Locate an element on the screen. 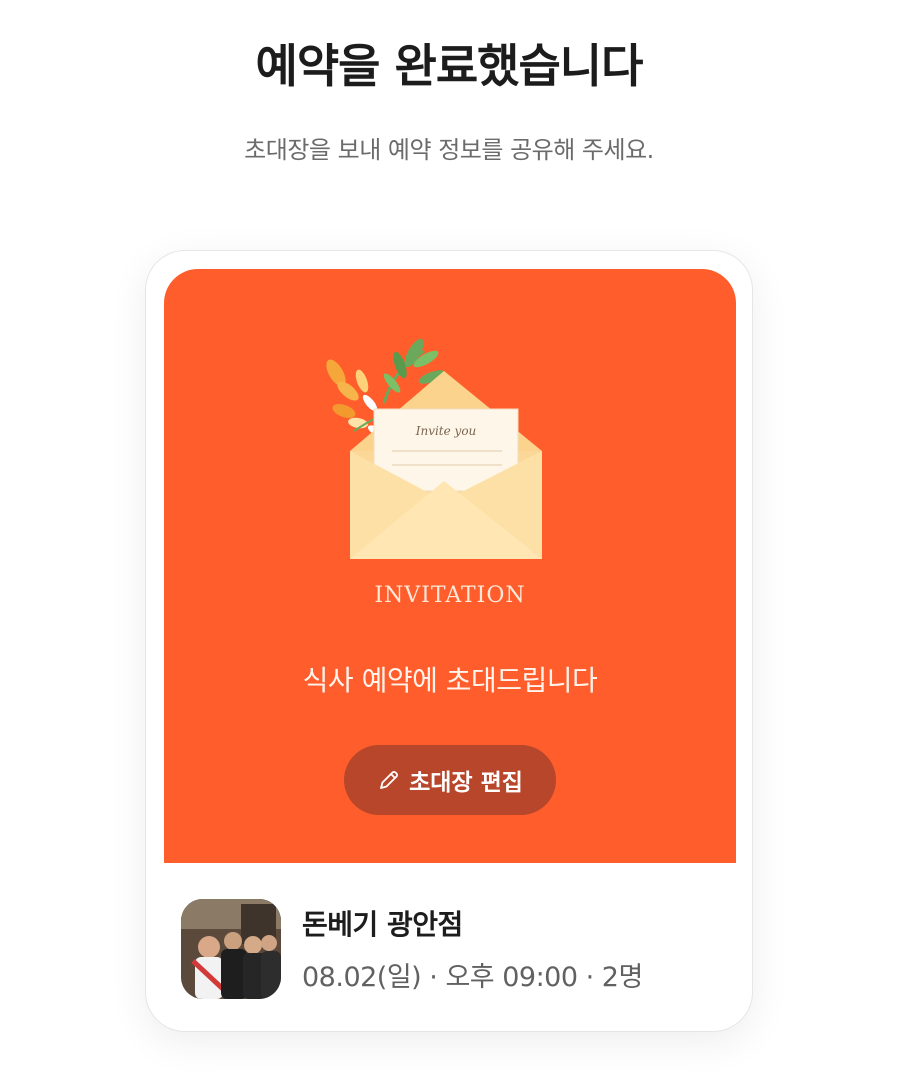 The height and width of the screenshot is (1088, 898). envelope-illustration: Invite you is located at coordinates (434, 448).